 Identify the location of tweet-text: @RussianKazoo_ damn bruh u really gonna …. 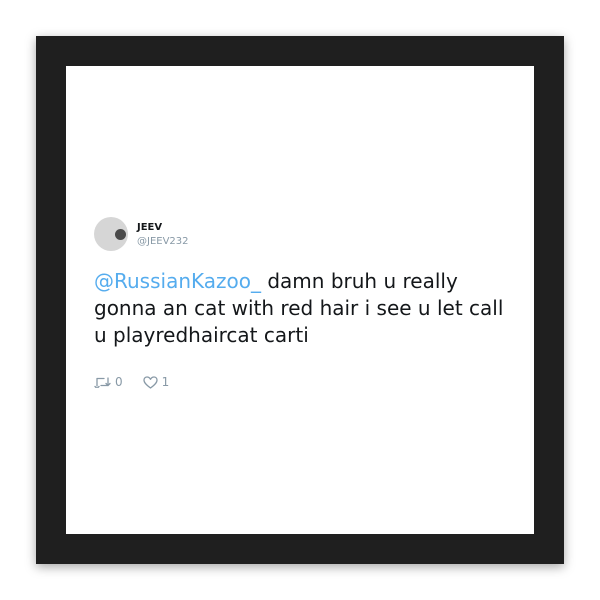
(304, 308).